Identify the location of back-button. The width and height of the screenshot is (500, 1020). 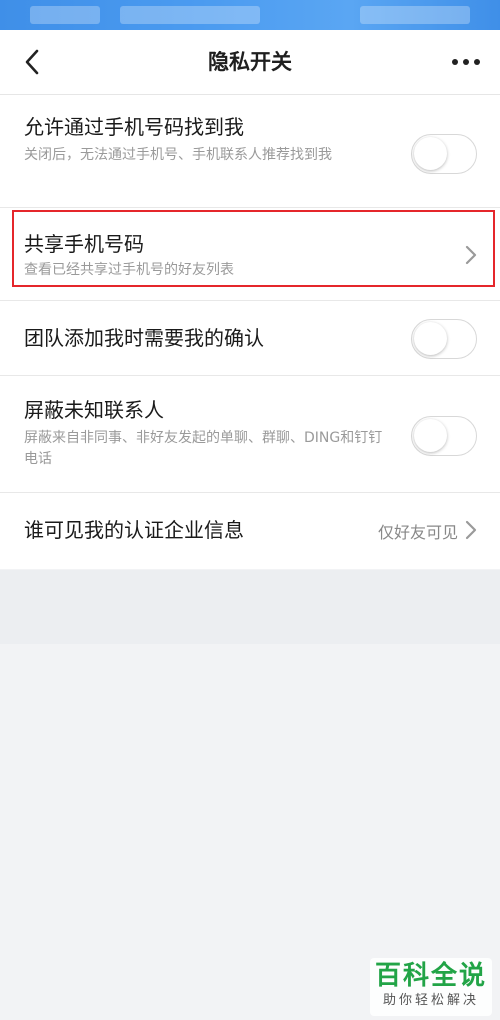
(32, 62).